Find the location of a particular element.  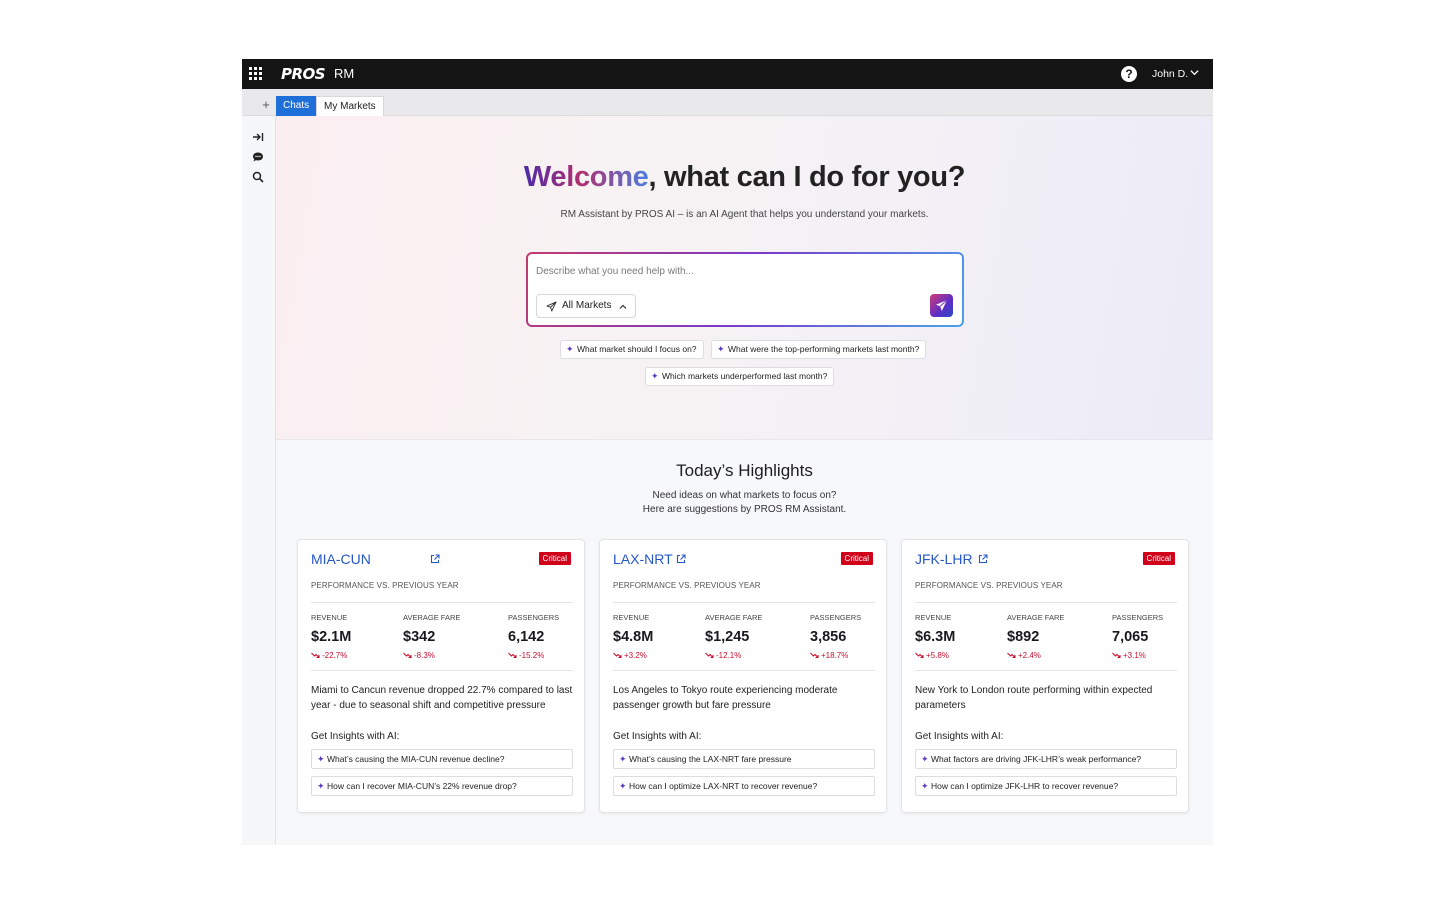

chevron-up-icon is located at coordinates (623, 306).